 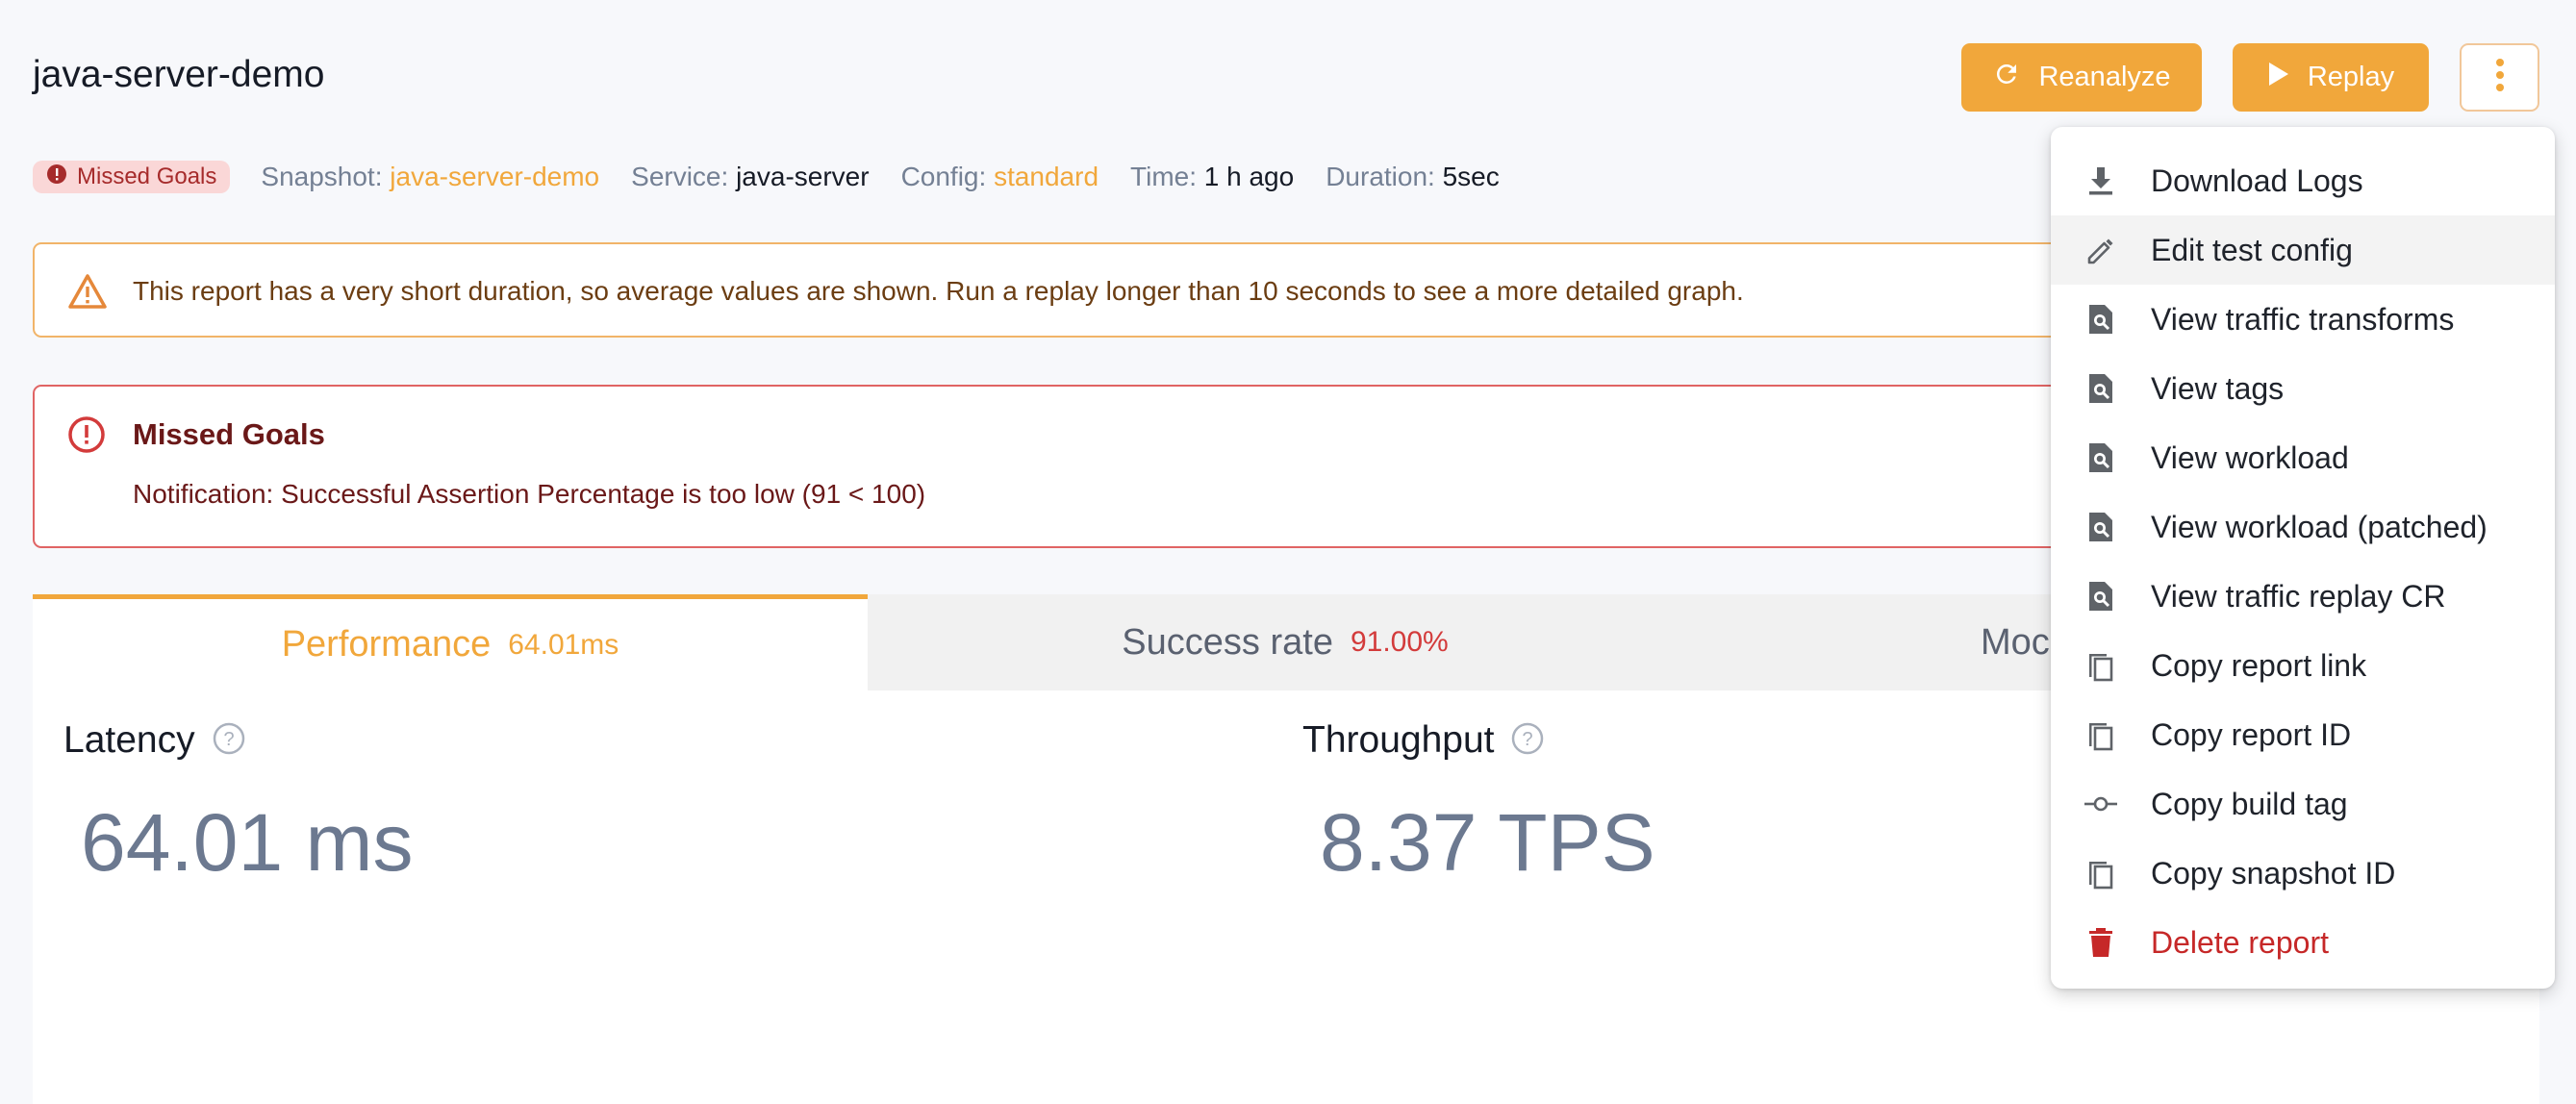 What do you see at coordinates (1163, 176) in the screenshot?
I see `meta-time-key: Time:` at bounding box center [1163, 176].